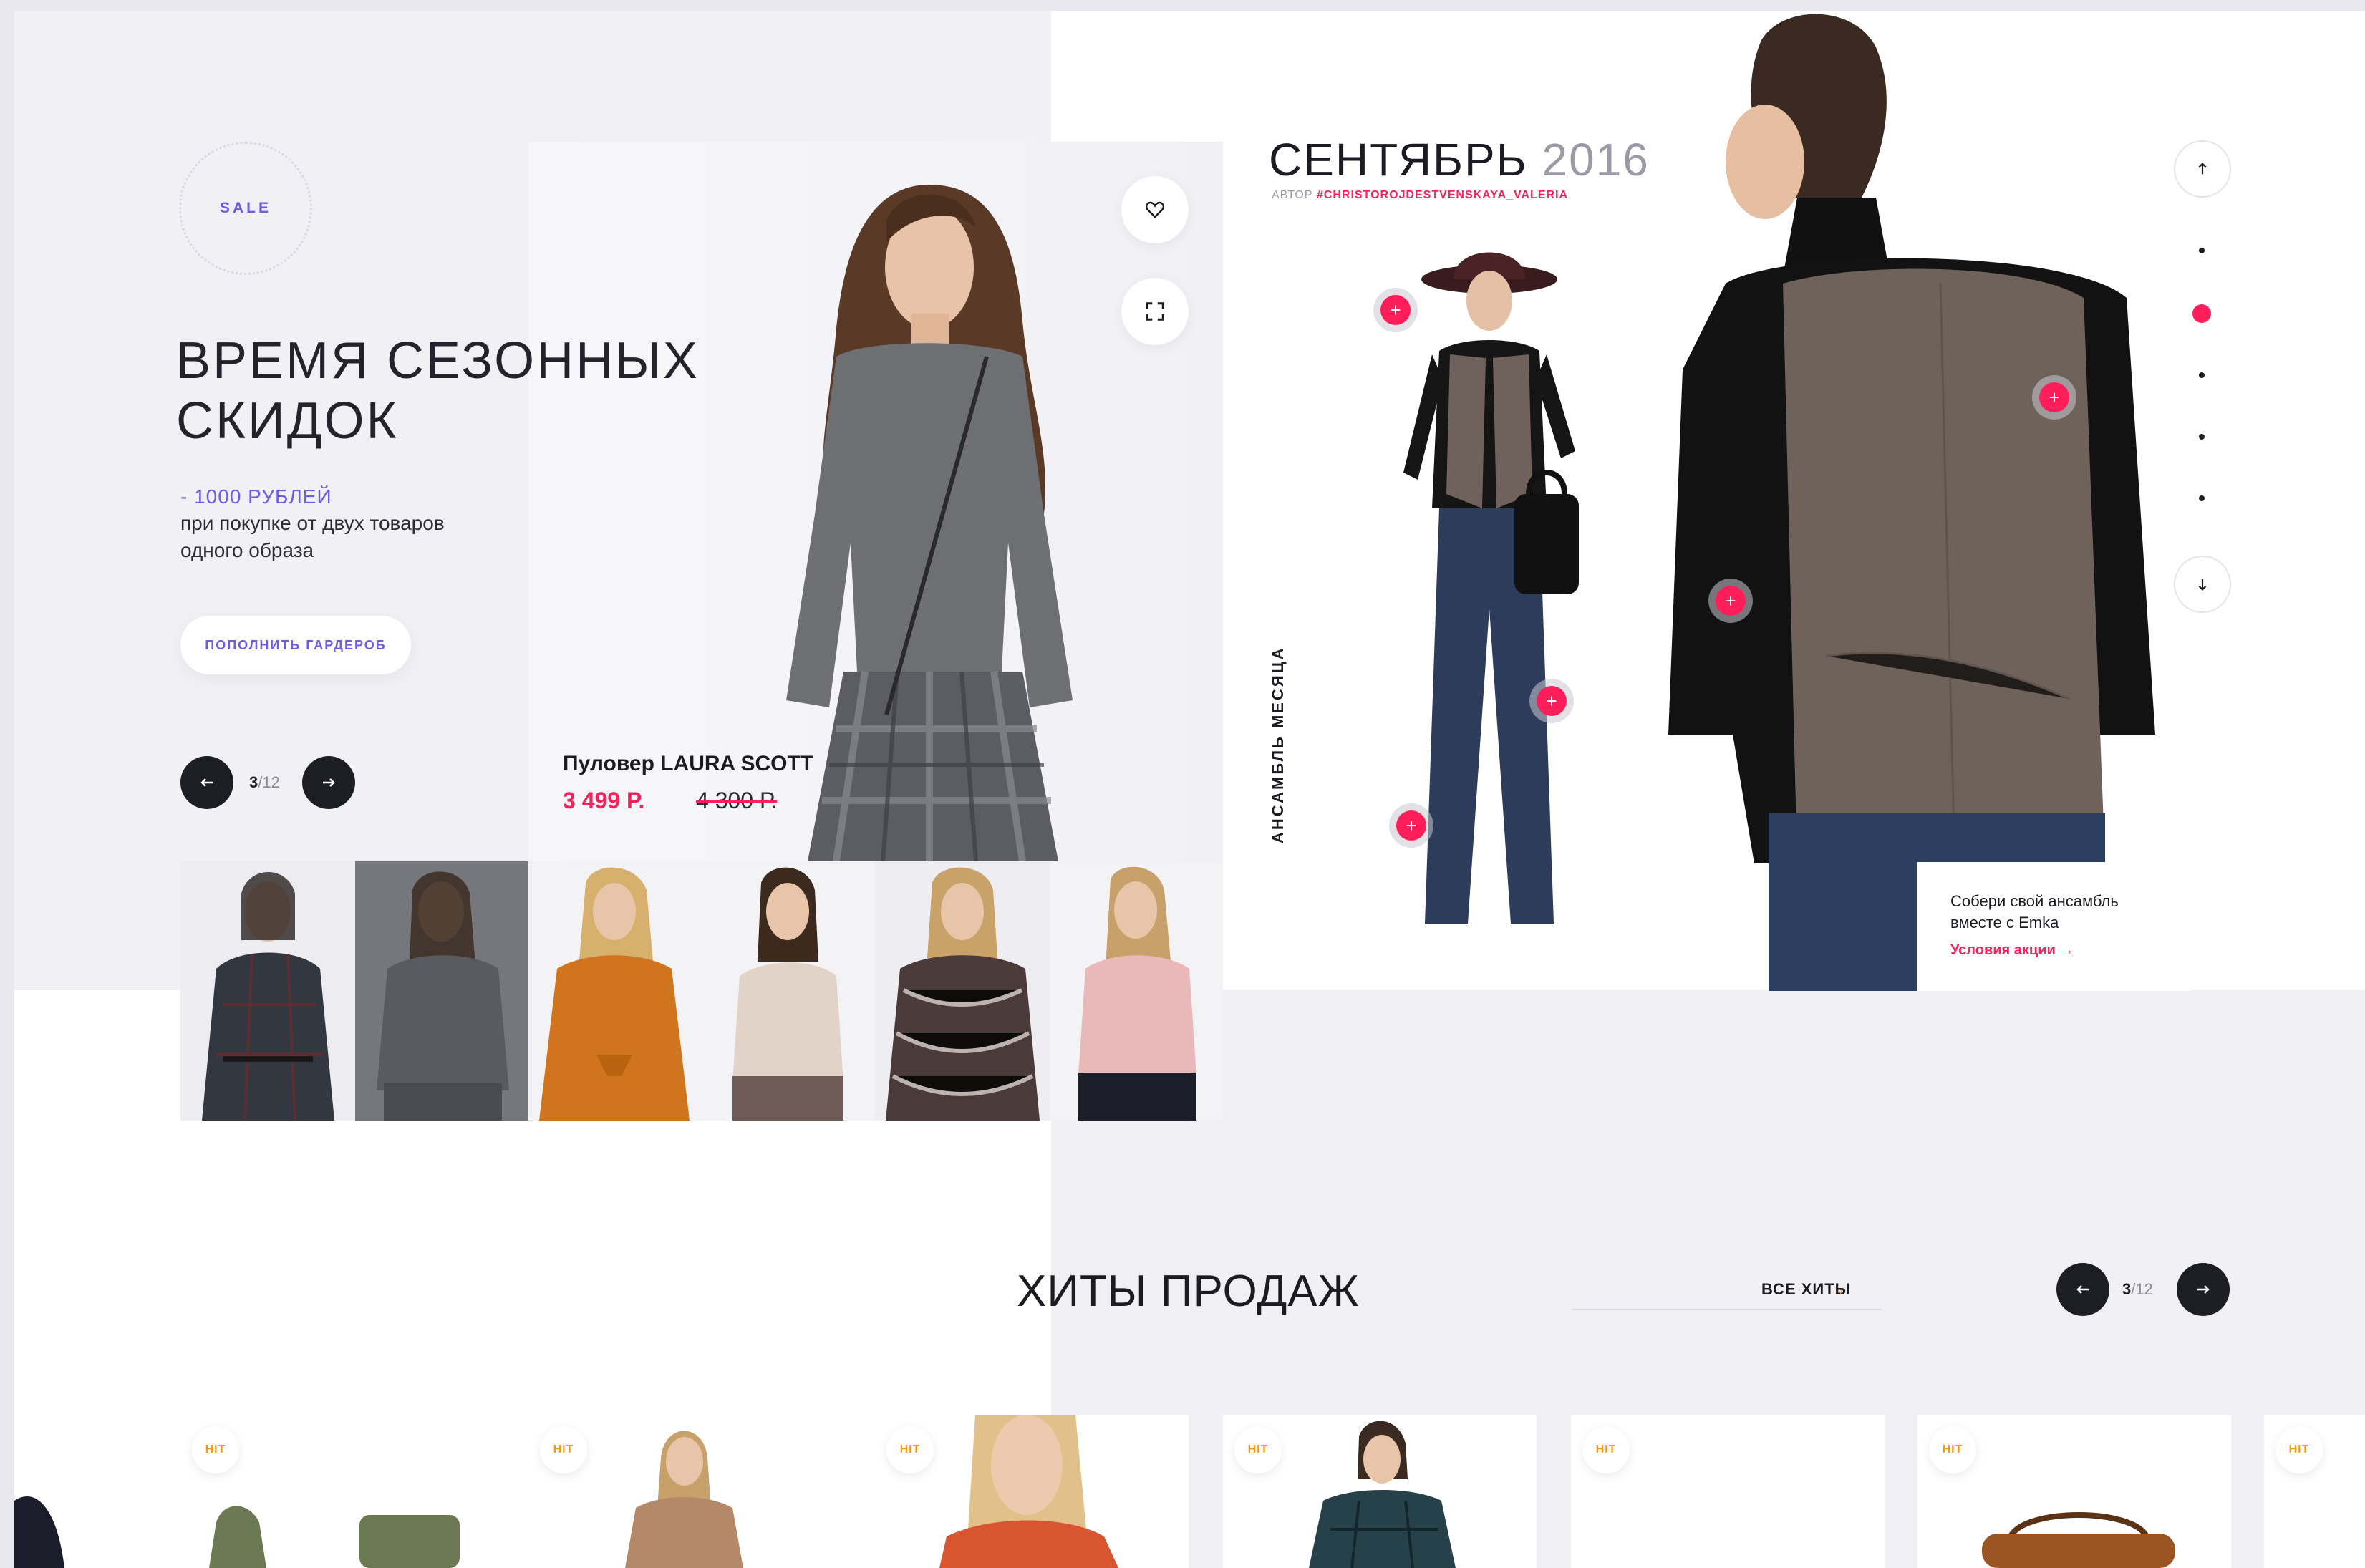 The image size is (2365, 1568). I want to click on product-price: 3 499 Р., so click(604, 800).